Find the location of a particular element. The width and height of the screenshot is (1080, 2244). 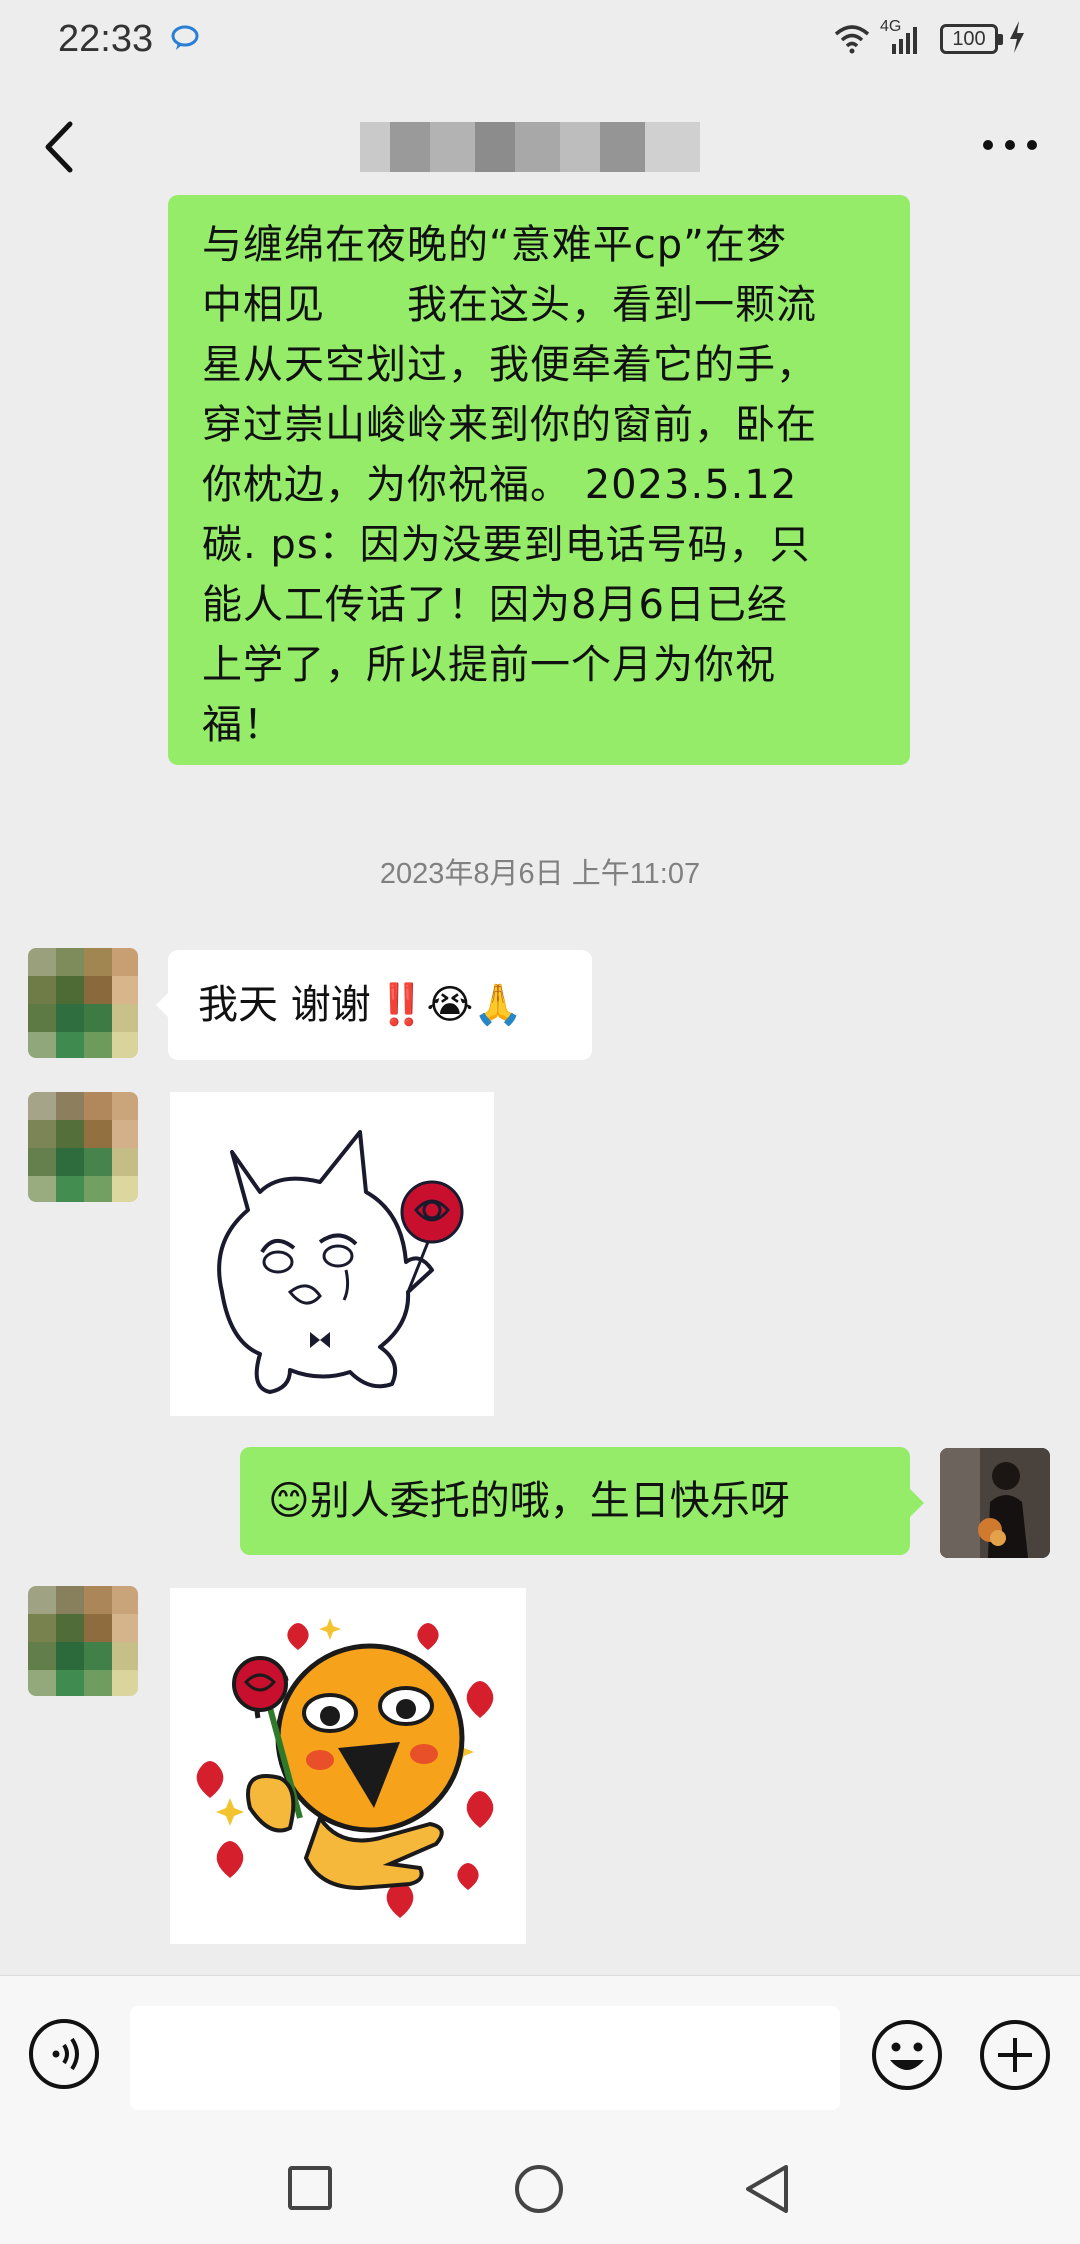

system-navigation-bar is located at coordinates (540, 2189).